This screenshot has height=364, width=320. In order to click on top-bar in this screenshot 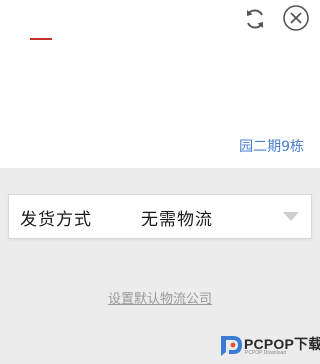, I will do `click(160, 20)`.